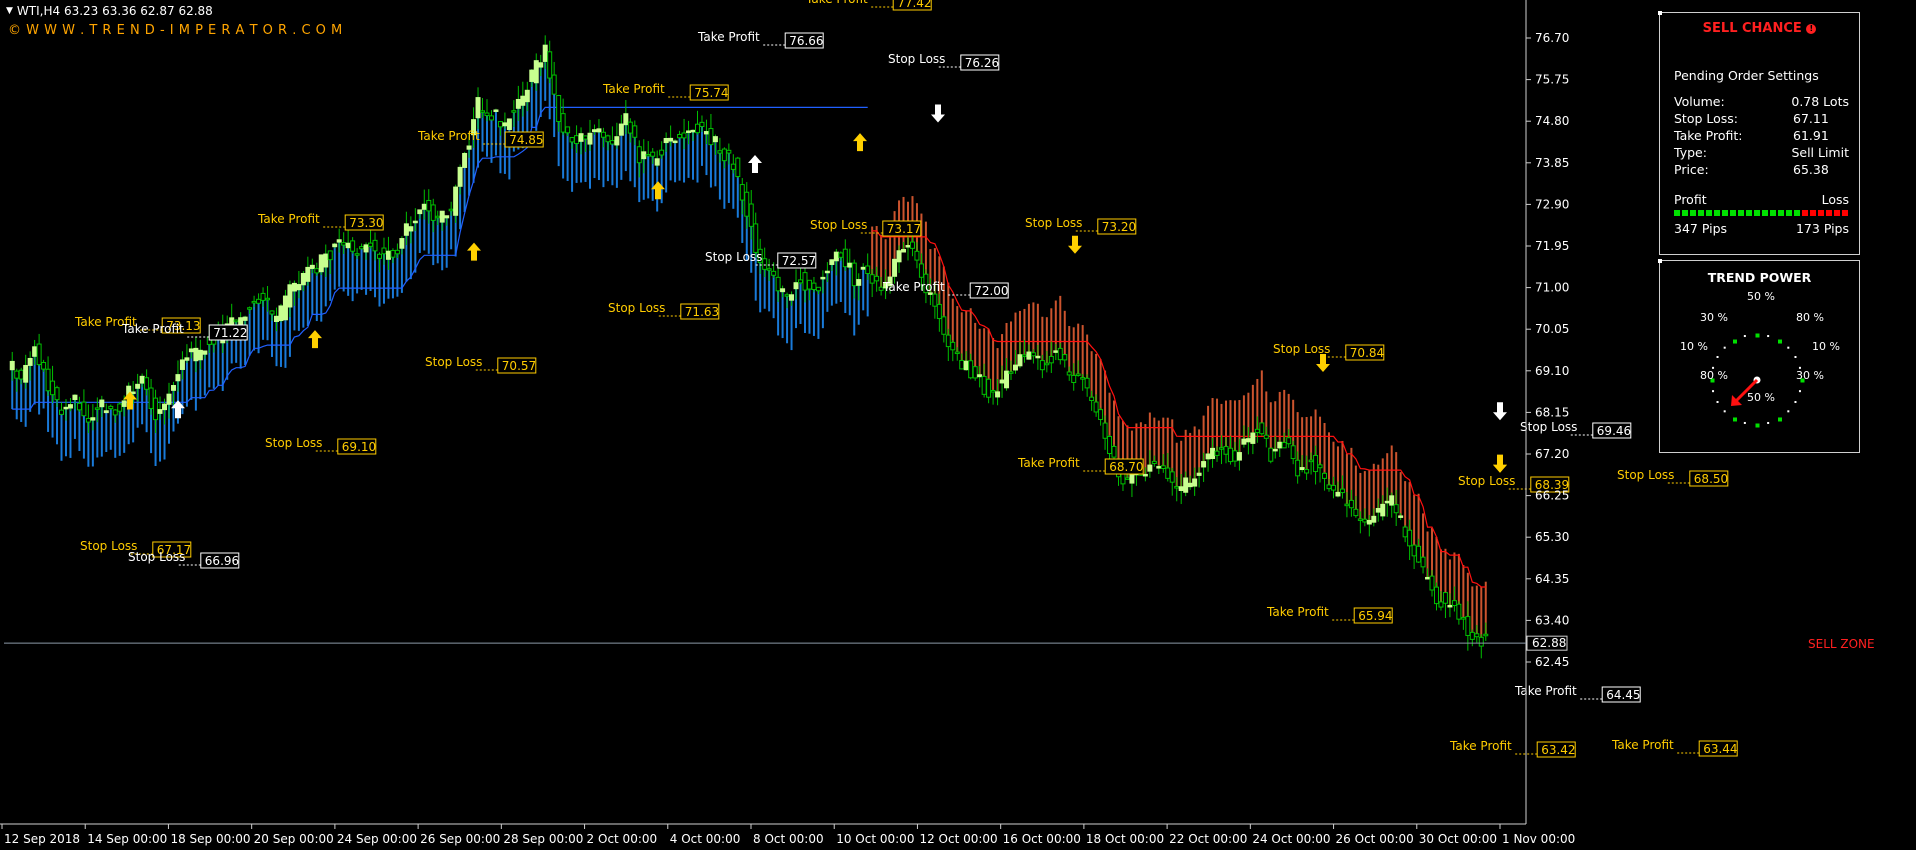  Describe the element at coordinates (799, 261) in the screenshot. I see `annotation-value: 72.57` at that location.